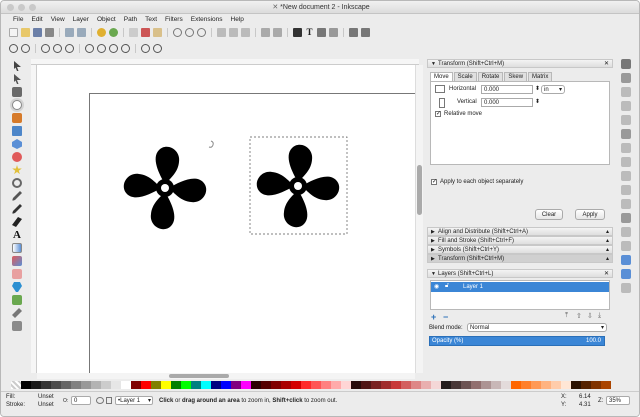  Describe the element at coordinates (490, 76) in the screenshot. I see `tab-rotate: Rotate` at that location.